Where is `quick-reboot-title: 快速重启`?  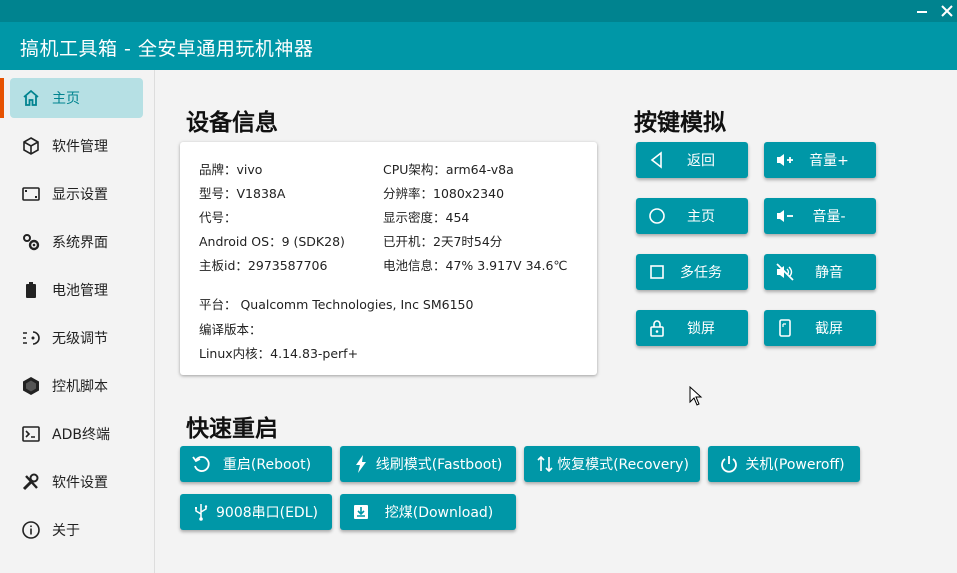
quick-reboot-title: 快速重启 is located at coordinates (232, 429).